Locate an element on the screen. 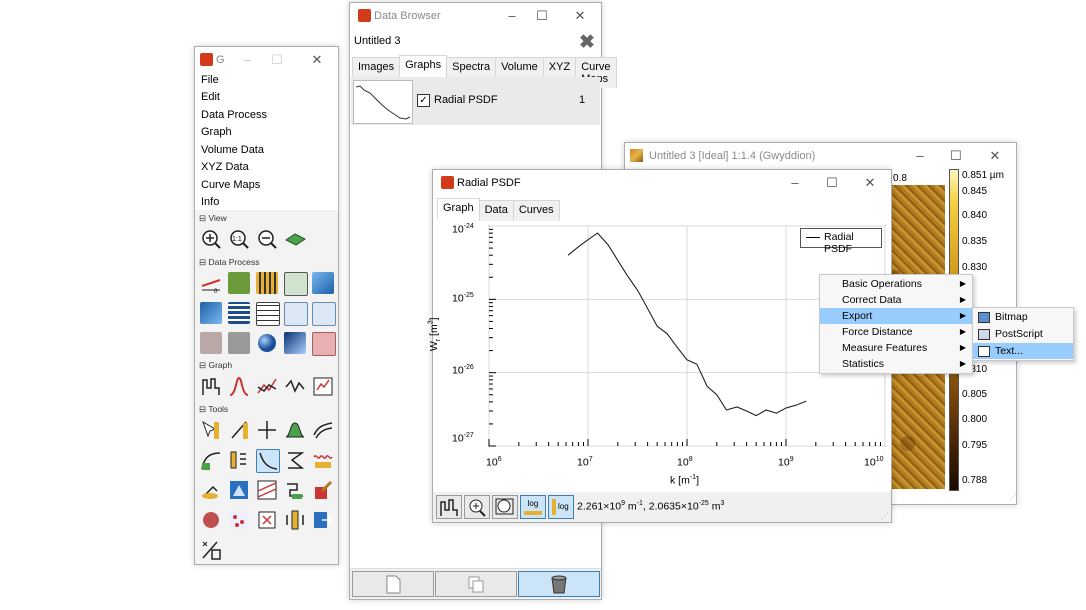 The height and width of the screenshot is (610, 1086). log-y-button: log is located at coordinates (561, 507).